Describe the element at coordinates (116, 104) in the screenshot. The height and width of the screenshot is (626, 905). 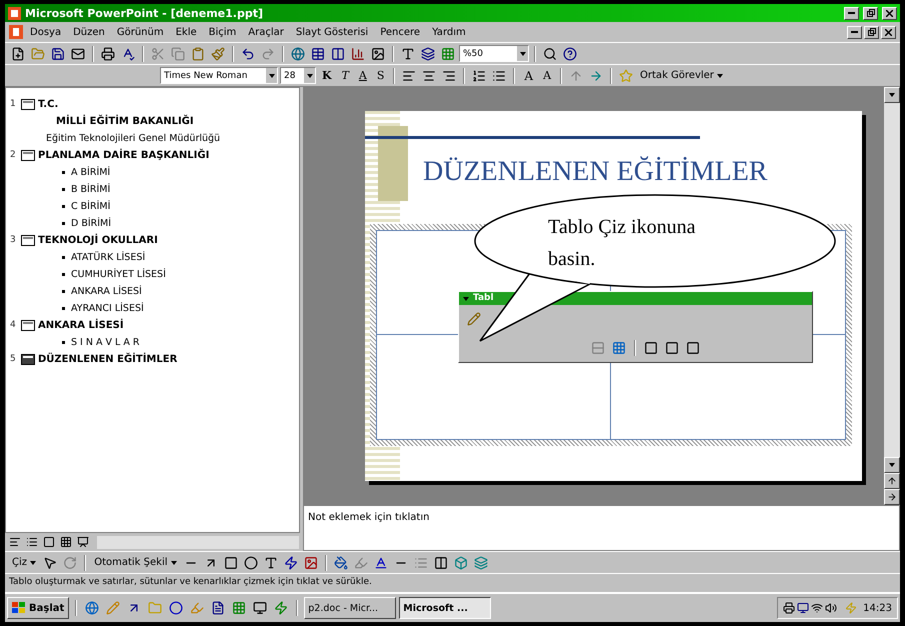
I see `slide-title: T.C.` at that location.